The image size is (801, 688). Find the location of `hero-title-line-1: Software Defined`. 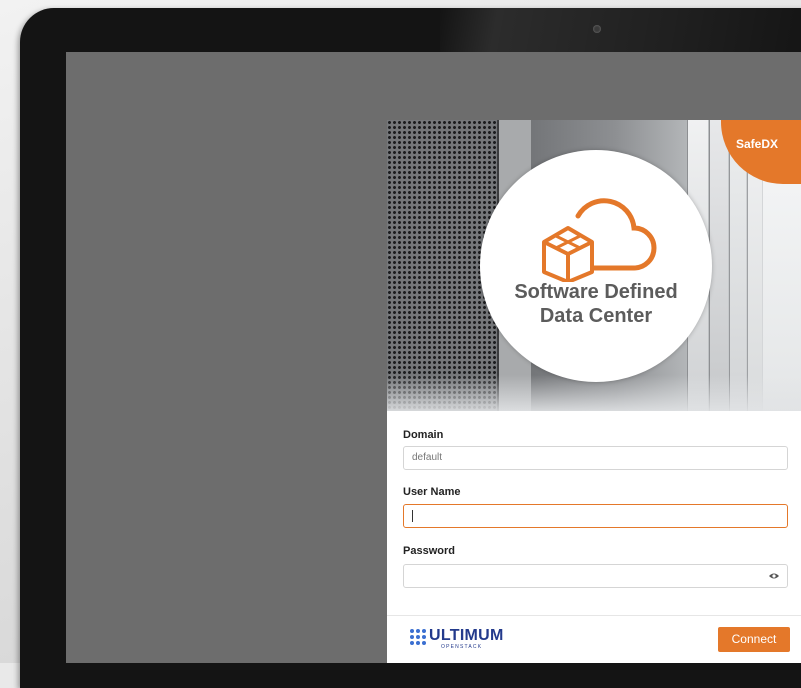

hero-title-line-1: Software Defined is located at coordinates (596, 292).